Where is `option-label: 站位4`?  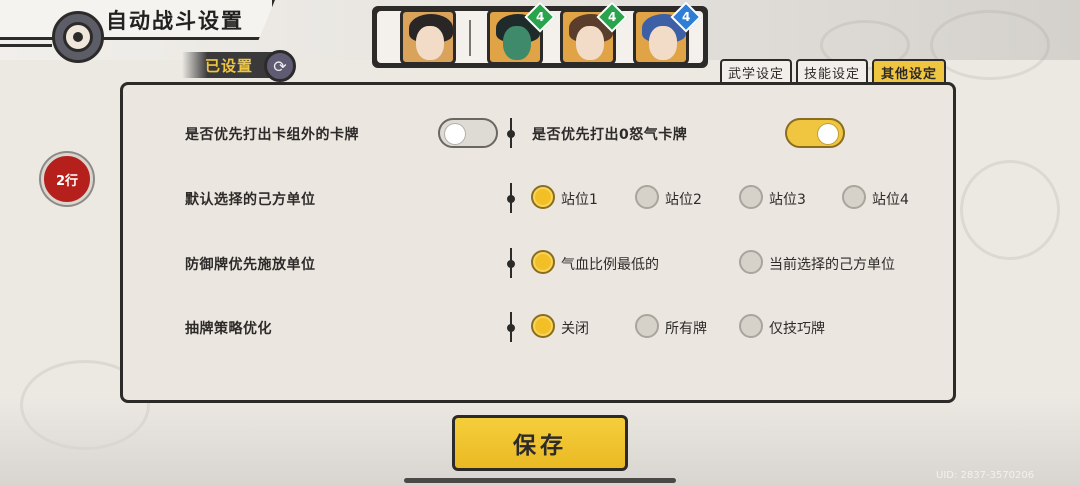 option-label: 站位4 is located at coordinates (890, 200).